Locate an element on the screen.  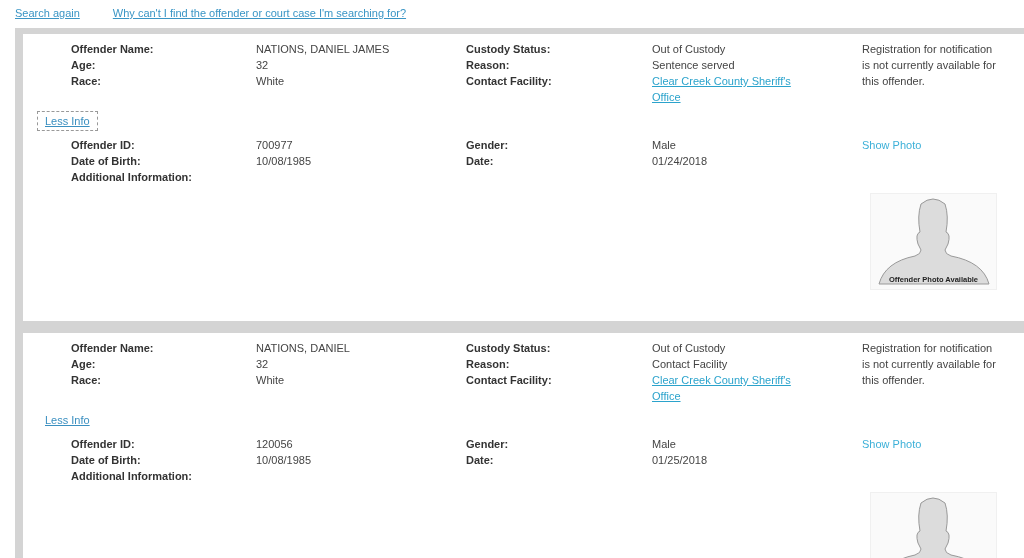
field-value: 700977 is located at coordinates (275, 145).